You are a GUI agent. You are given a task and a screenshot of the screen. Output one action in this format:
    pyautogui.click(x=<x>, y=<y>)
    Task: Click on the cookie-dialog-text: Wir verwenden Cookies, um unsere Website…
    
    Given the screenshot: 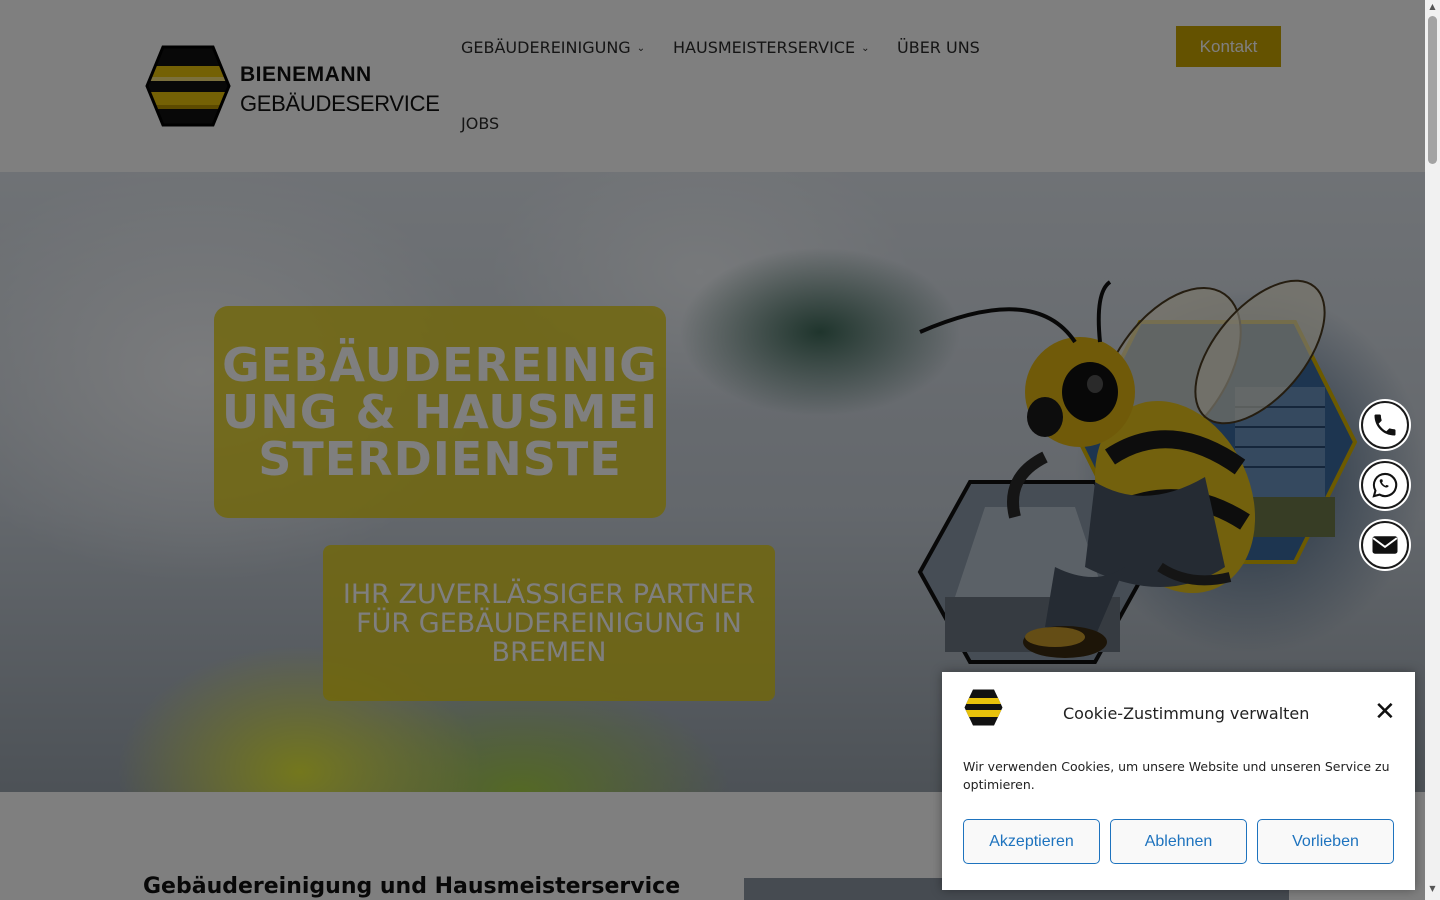 What is the action you would take?
    pyautogui.click(x=1176, y=775)
    